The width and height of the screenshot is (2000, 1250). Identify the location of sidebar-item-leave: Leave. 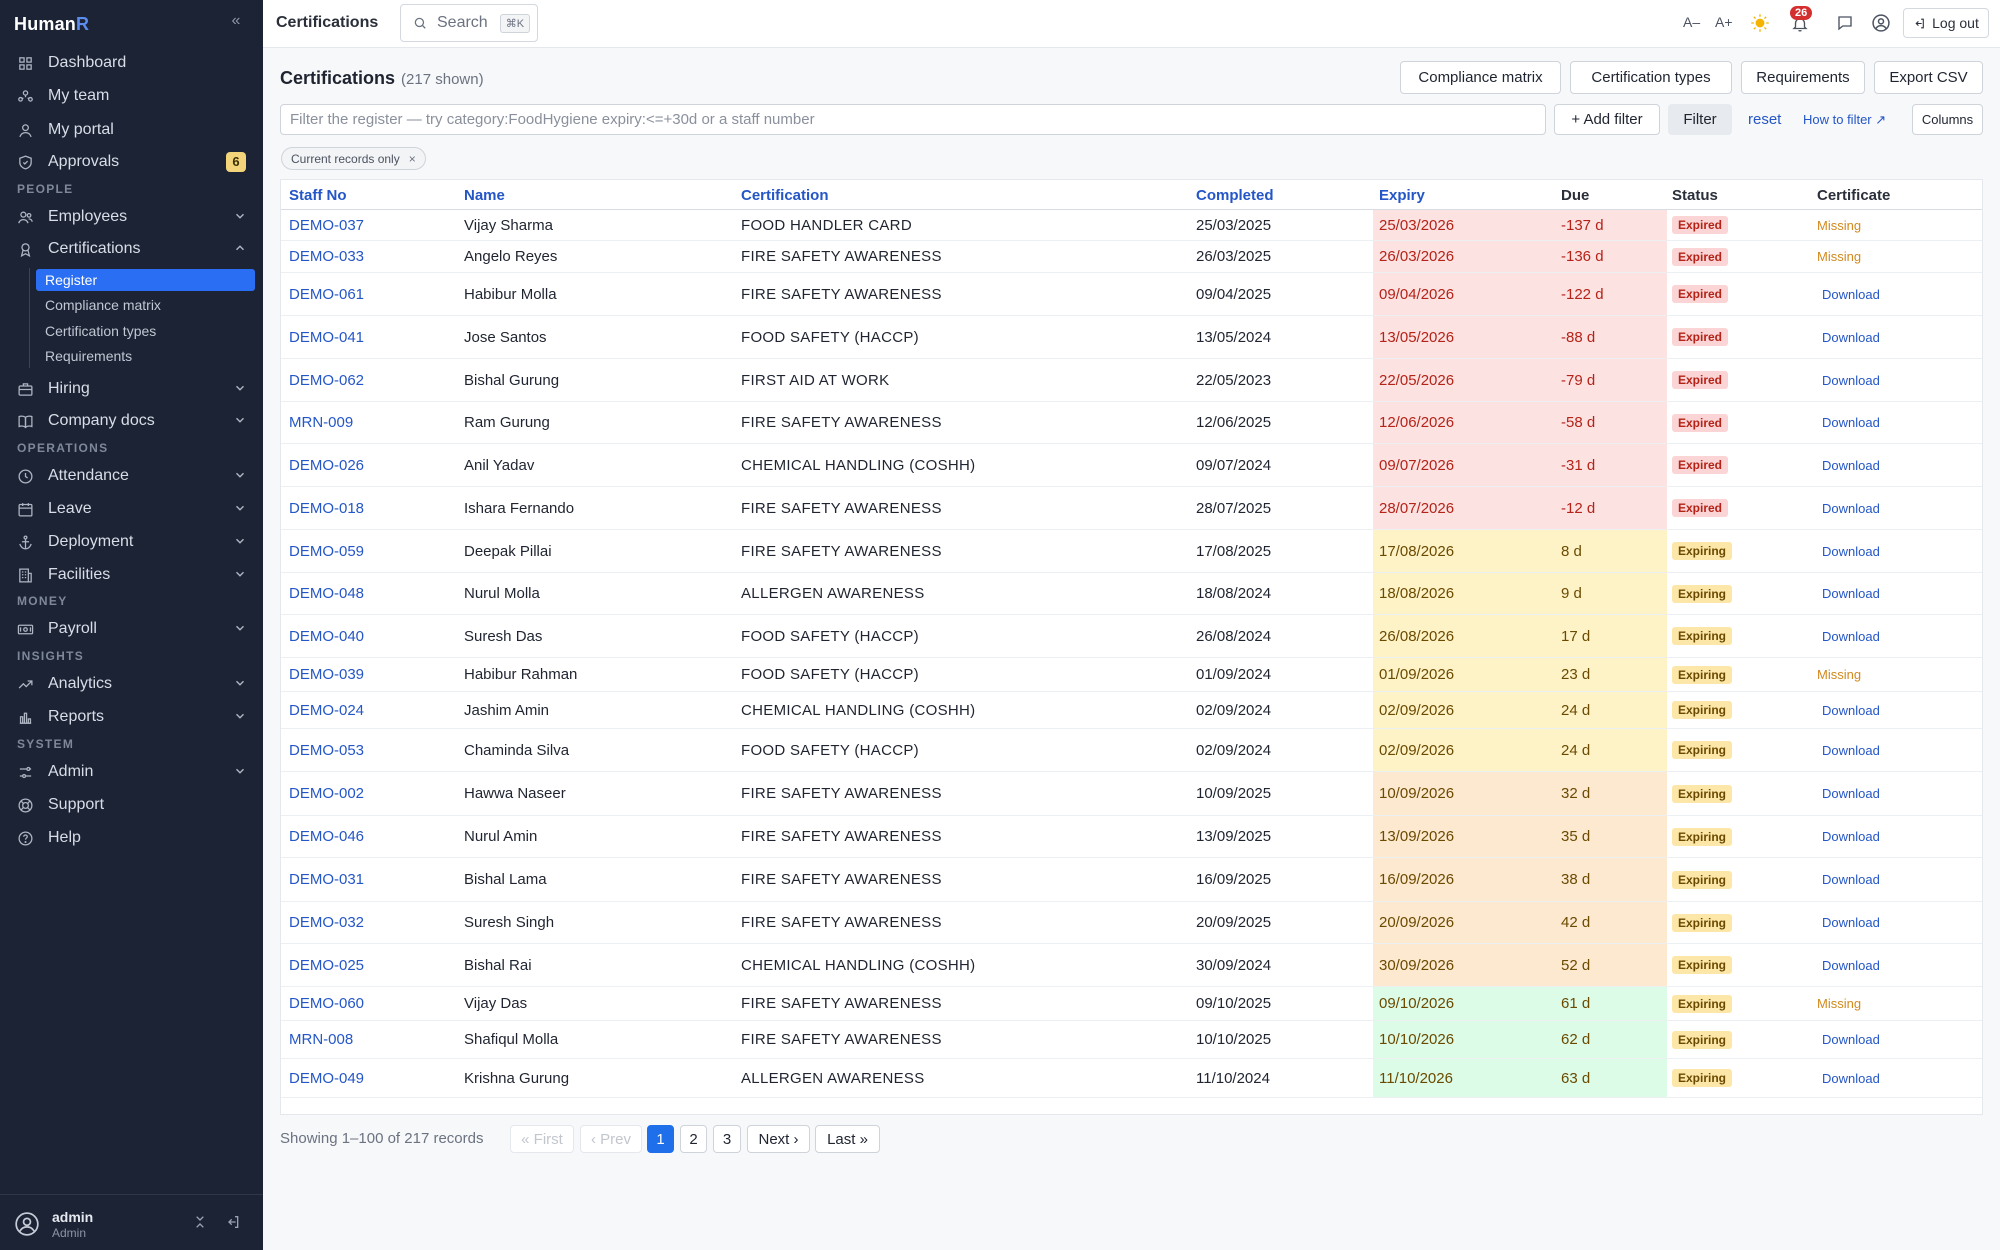
(131, 509).